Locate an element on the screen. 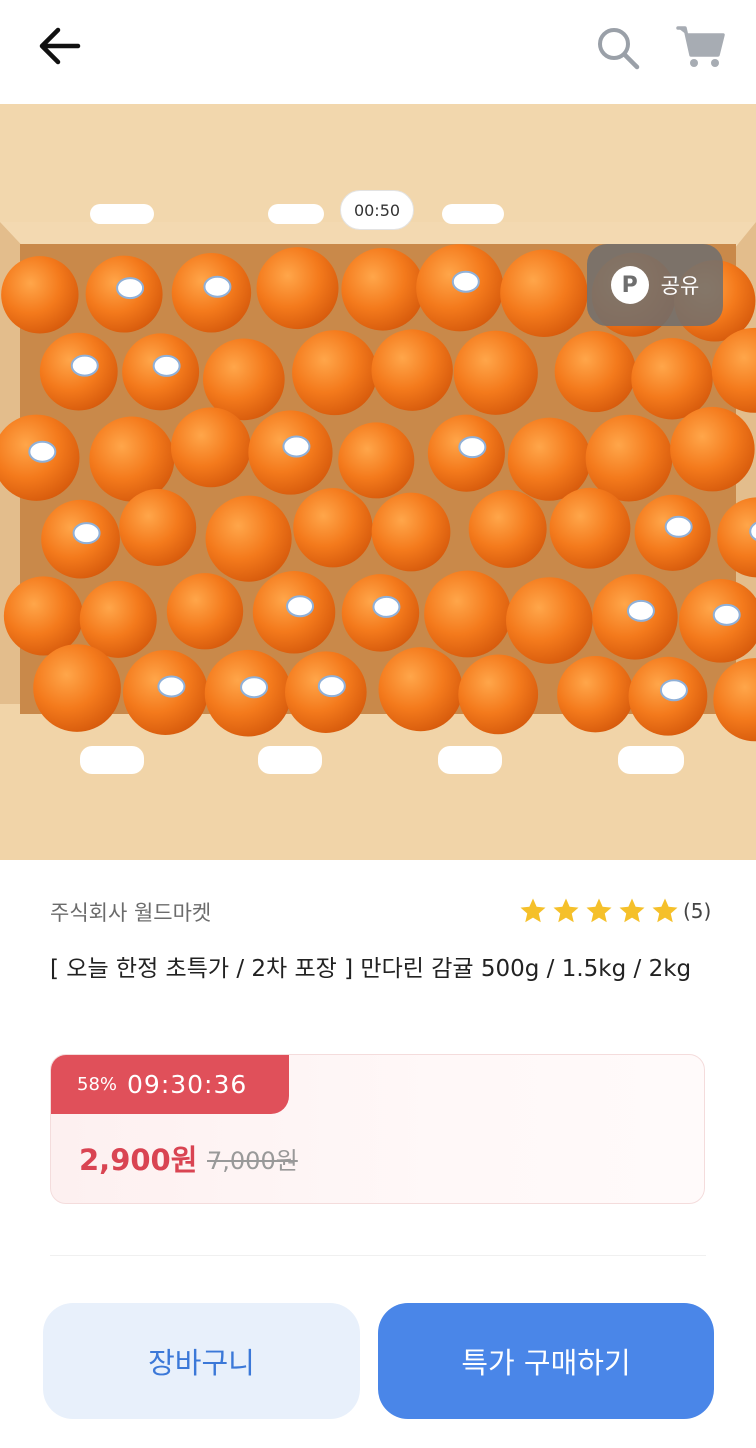 This screenshot has width=756, height=1448. cart-icon is located at coordinates (700, 46).